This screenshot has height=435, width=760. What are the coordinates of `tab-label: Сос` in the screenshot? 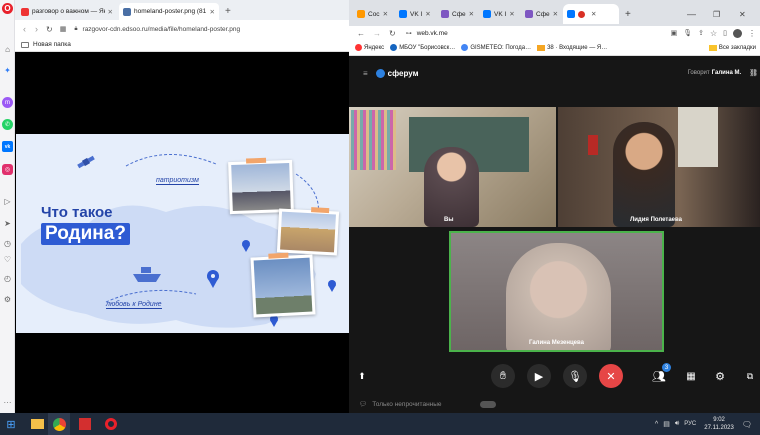 It's located at (374, 14).